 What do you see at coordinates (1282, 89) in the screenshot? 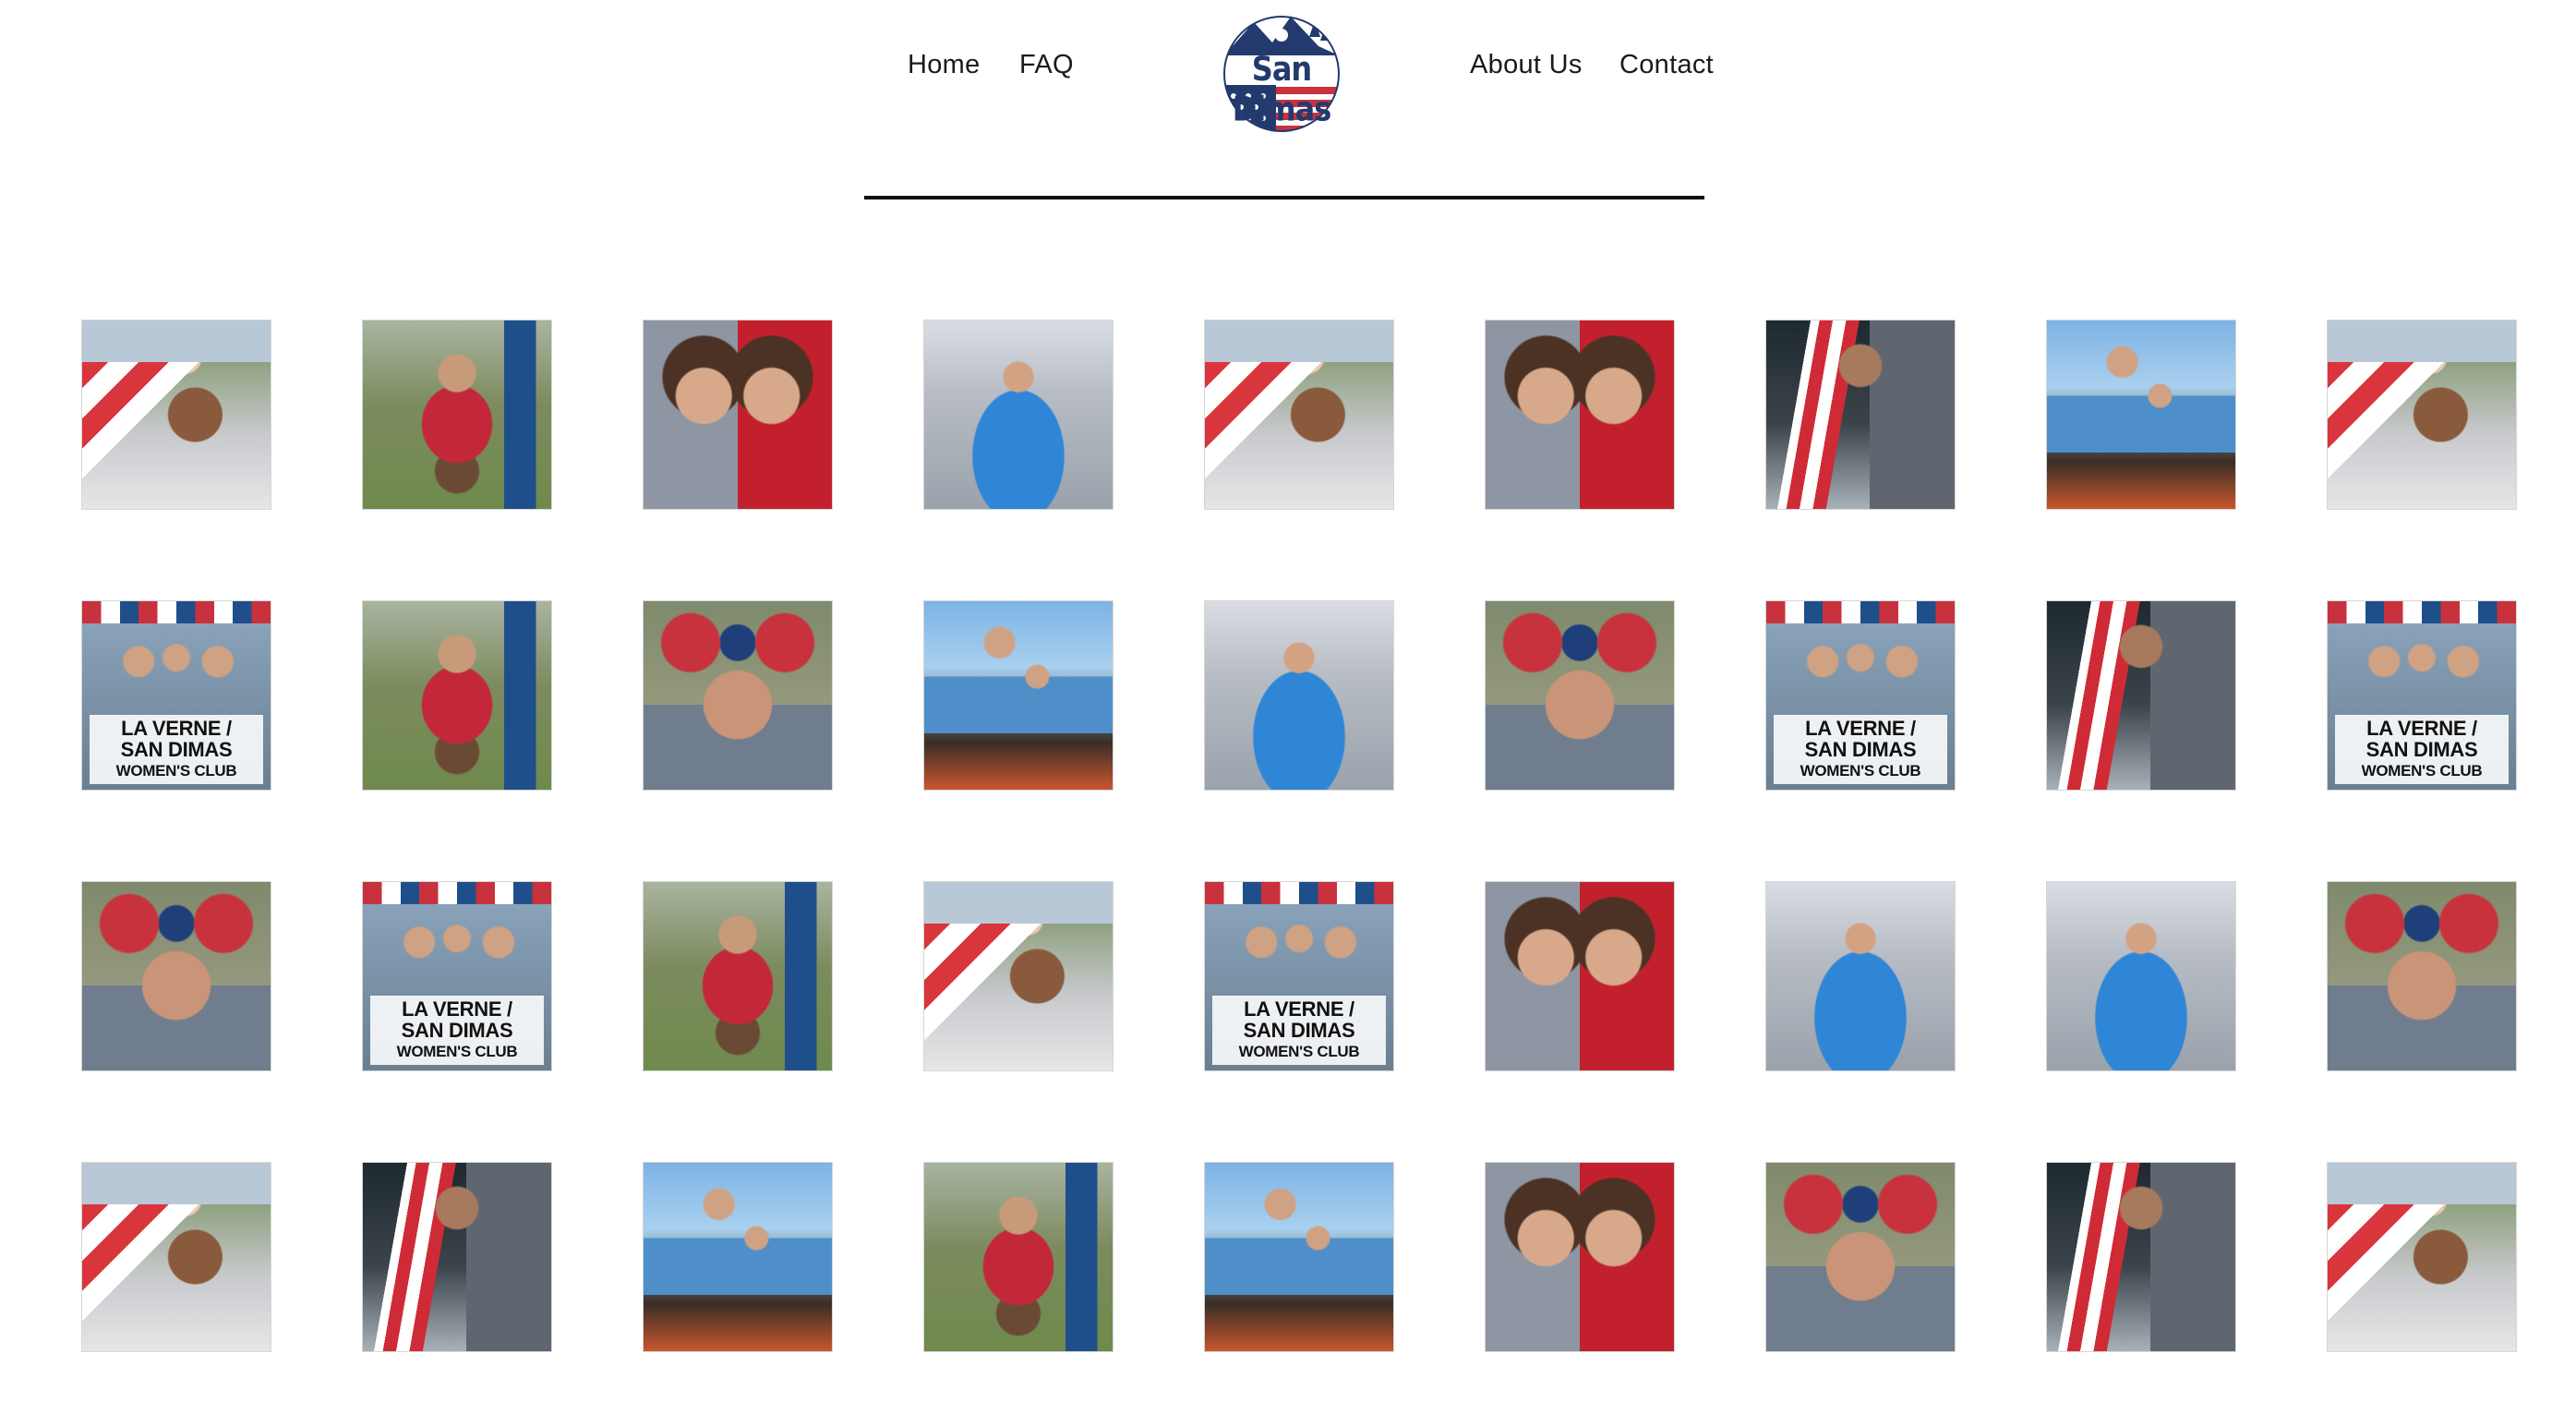
I see `logo-text: San Dimas` at bounding box center [1282, 89].